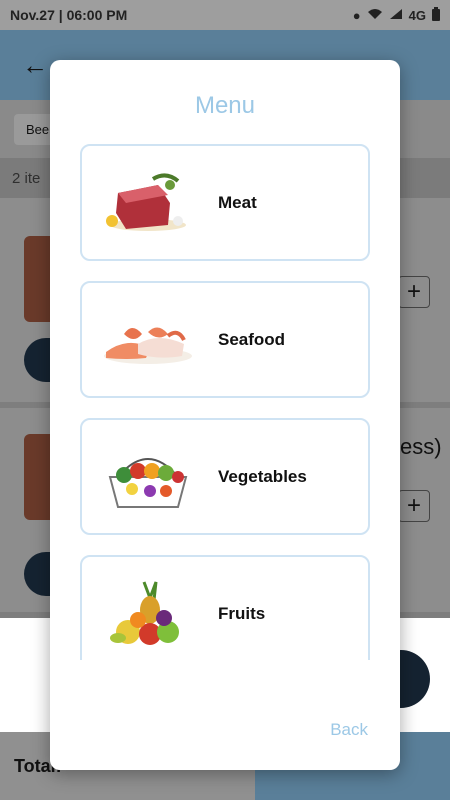 The width and height of the screenshot is (450, 800). I want to click on menu-item-label: Fruits, so click(242, 613).